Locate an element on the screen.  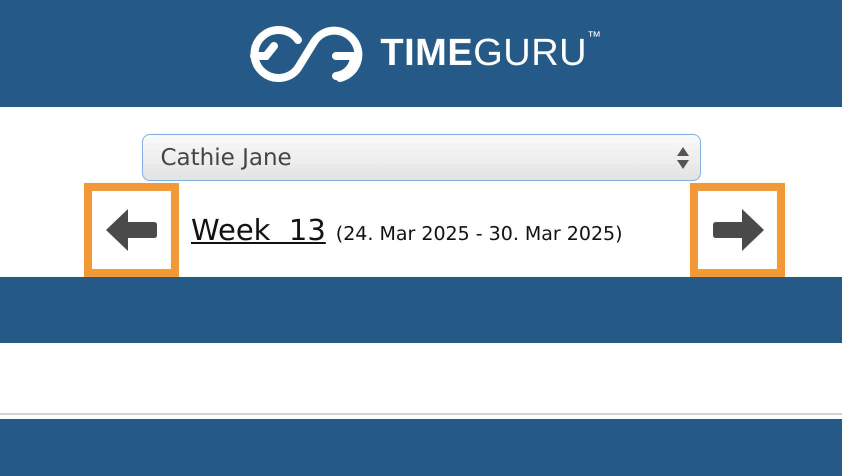
employee-select: Cathie Jane is located at coordinates (421, 157).